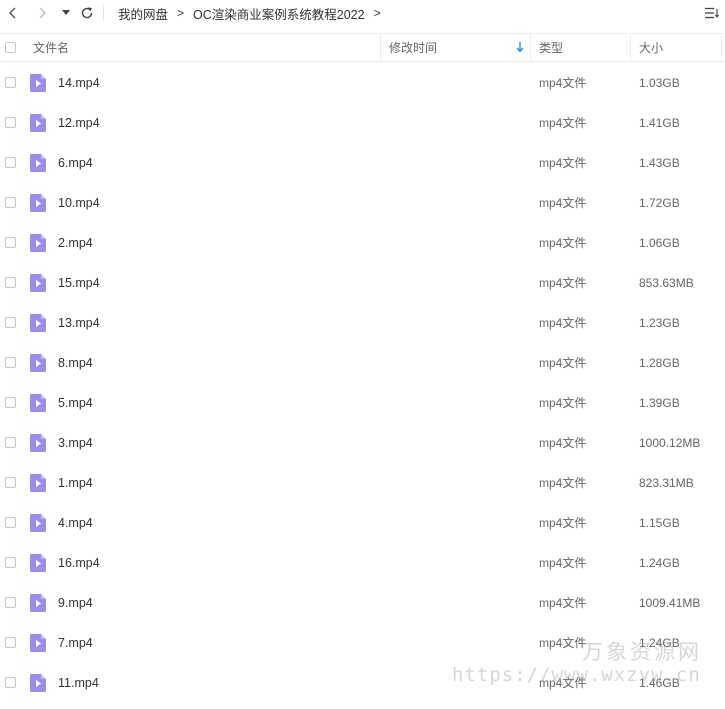  I want to click on file-name: 4.mp4, so click(75, 523).